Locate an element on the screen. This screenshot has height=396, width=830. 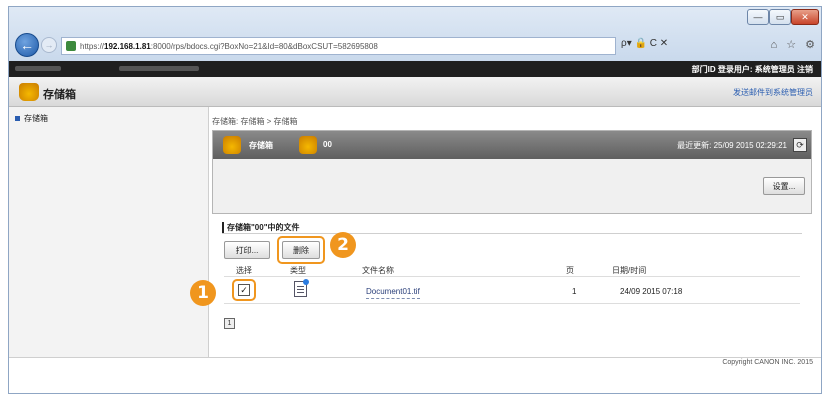
breadcrumb: 存储箱: 存储箱 > 存储箱 is located at coordinates (255, 121).